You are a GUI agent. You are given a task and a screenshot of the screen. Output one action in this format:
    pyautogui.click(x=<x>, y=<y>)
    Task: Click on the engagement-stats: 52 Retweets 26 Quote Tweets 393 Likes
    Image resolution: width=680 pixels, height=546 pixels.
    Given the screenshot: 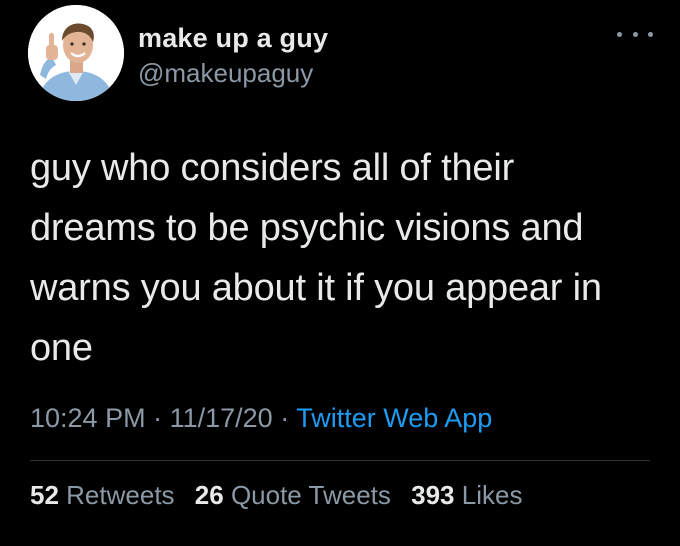 What is the action you would take?
    pyautogui.click(x=282, y=495)
    